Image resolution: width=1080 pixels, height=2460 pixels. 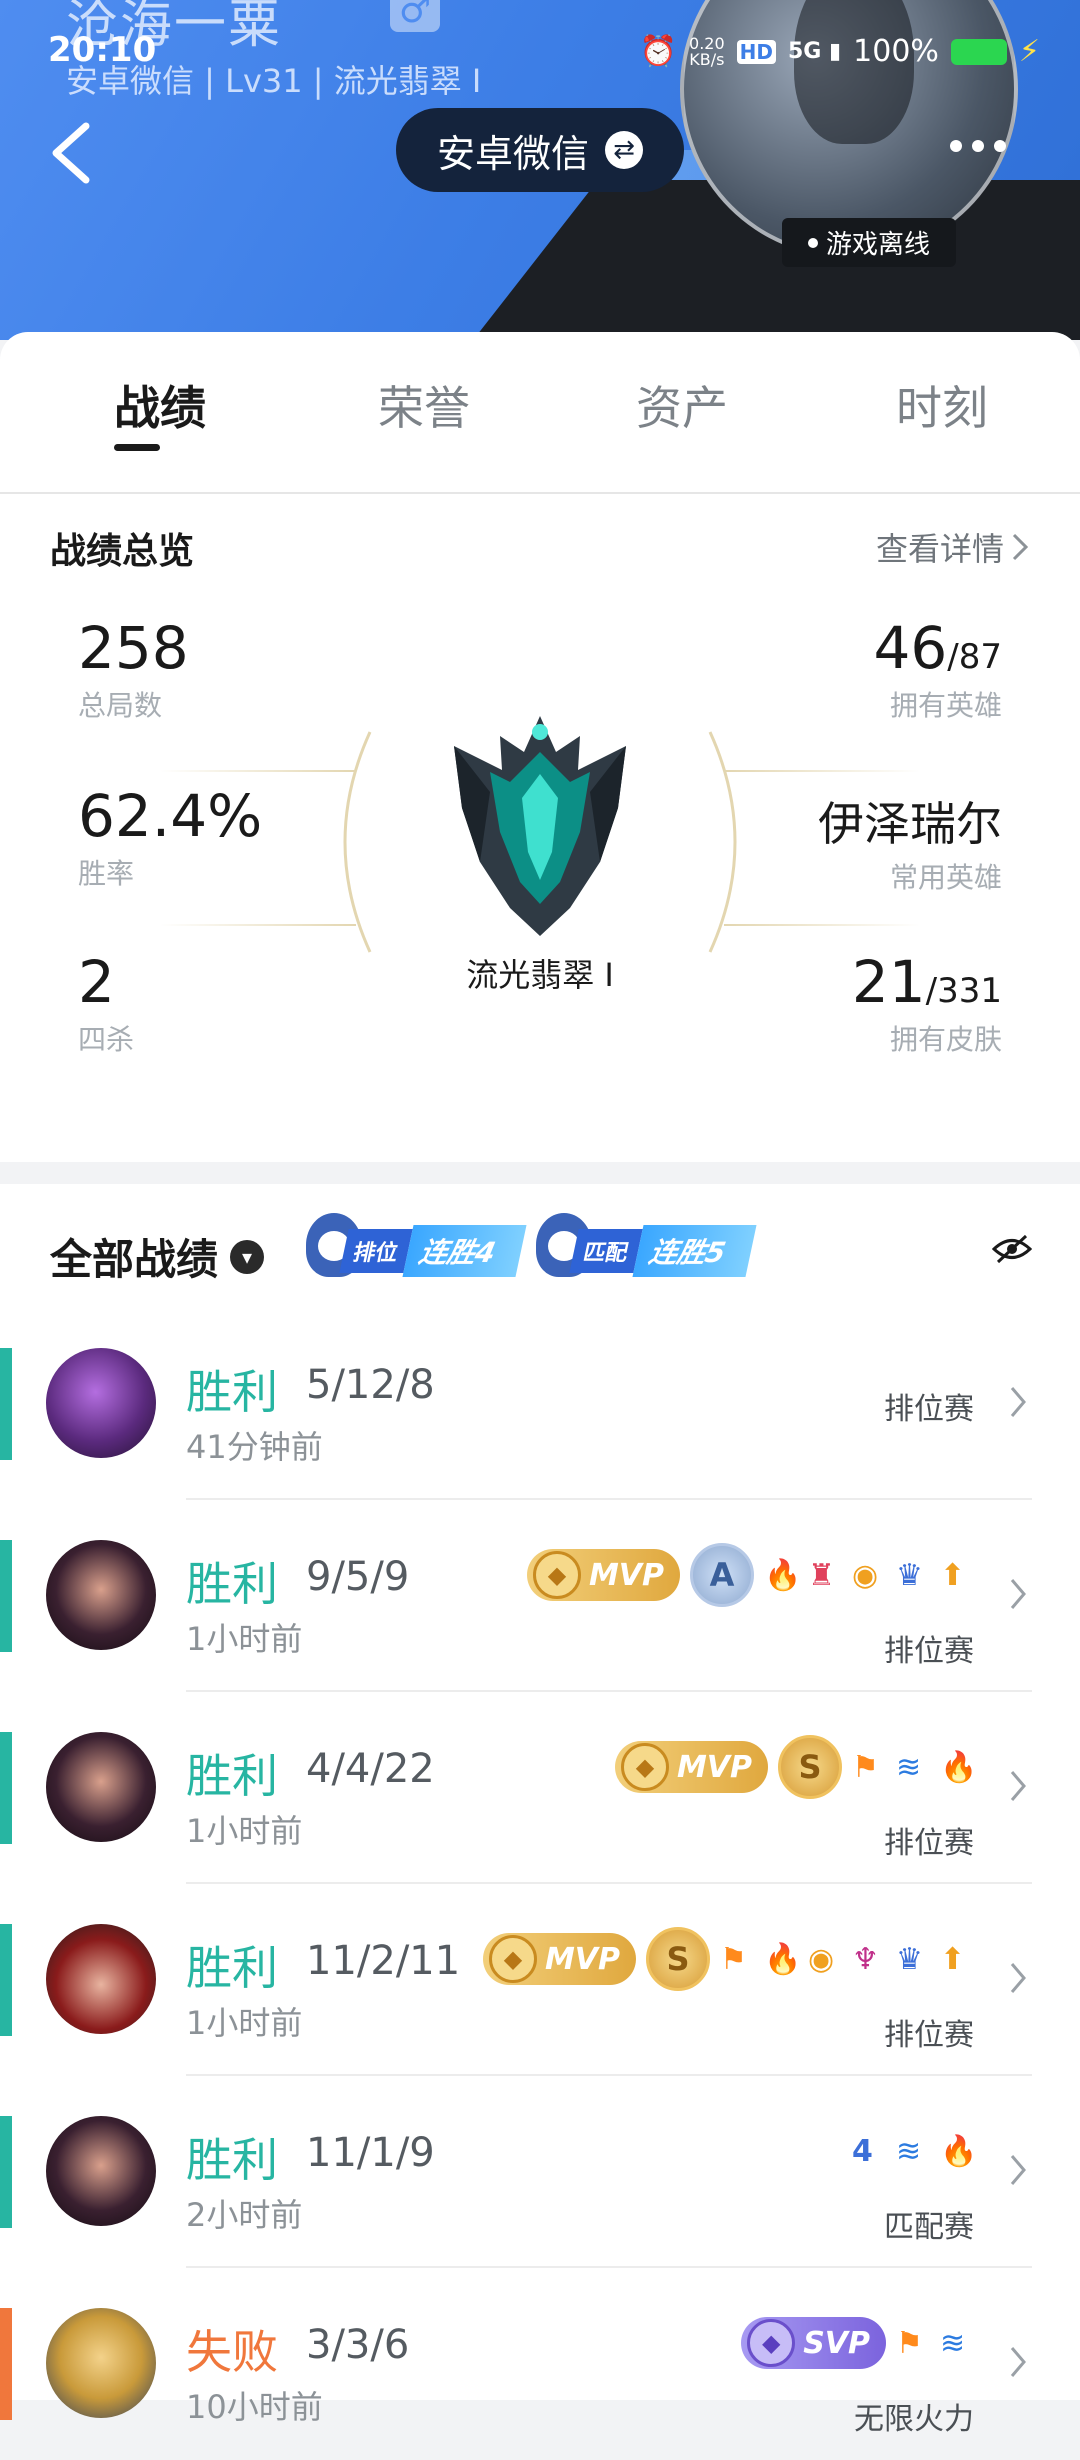 I want to click on tab-moments: 时刻, so click(x=942, y=405).